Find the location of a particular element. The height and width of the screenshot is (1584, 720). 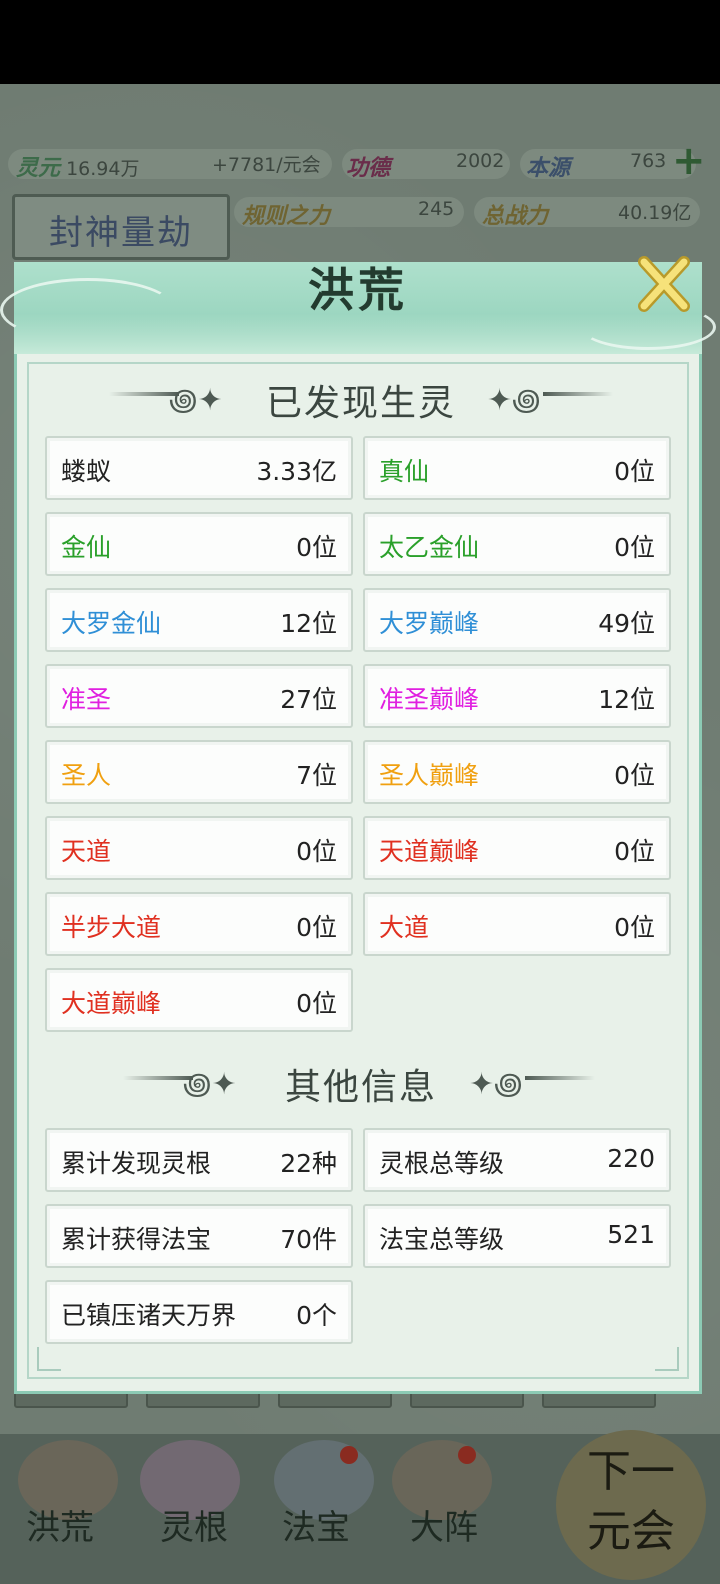

nav-linggen: 灵根 is located at coordinates (194, 1524).